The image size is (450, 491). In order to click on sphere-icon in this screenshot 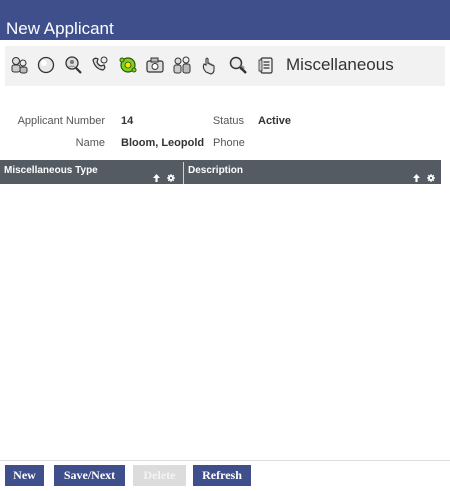, I will do `click(46, 65)`.